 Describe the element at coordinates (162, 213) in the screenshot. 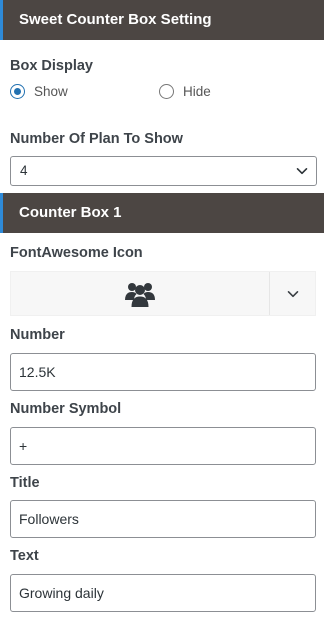

I see `counter-box-header: Counter Box 1` at that location.